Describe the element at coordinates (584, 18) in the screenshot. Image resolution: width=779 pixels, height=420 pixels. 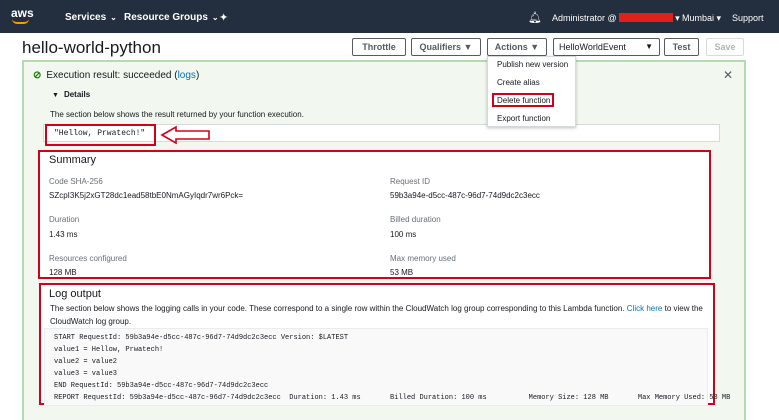
I see `account-label: Administrator @` at that location.